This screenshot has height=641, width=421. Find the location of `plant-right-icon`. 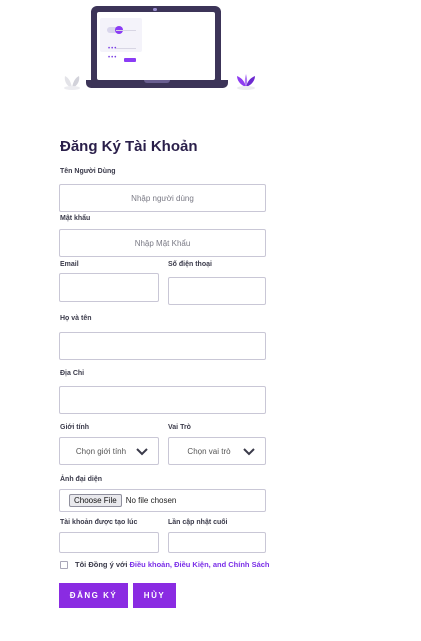

plant-right-icon is located at coordinates (246, 82).